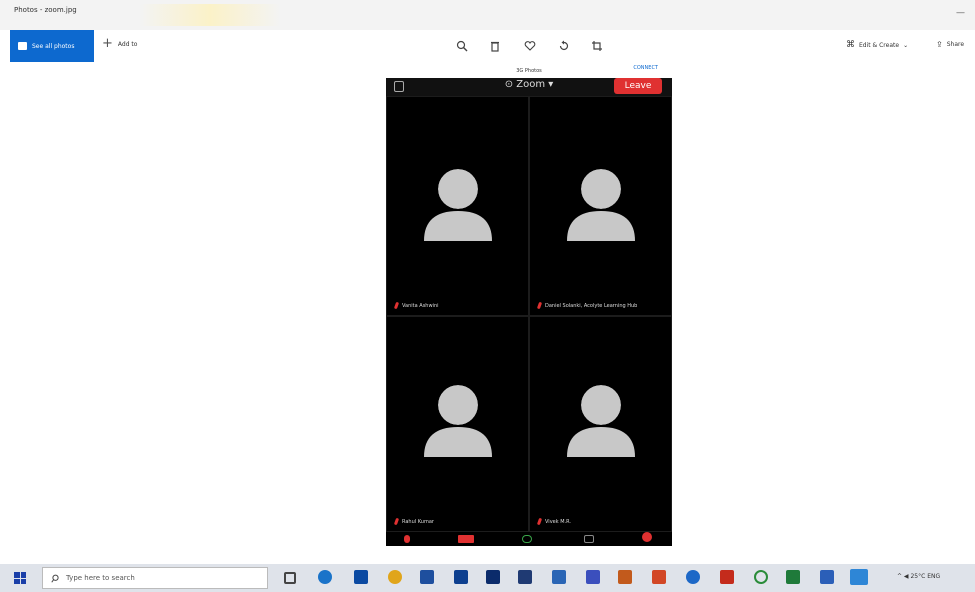 The image size is (975, 592). Describe the element at coordinates (395, 577) in the screenshot. I see `chrome-icon` at that location.